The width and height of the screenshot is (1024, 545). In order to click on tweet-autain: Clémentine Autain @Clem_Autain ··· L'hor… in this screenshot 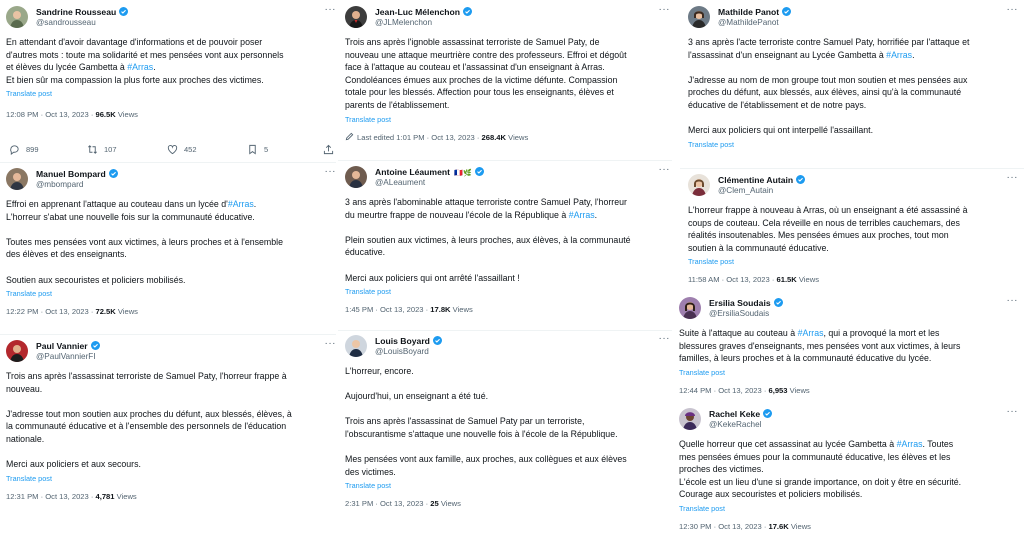, I will do `click(853, 228)`.